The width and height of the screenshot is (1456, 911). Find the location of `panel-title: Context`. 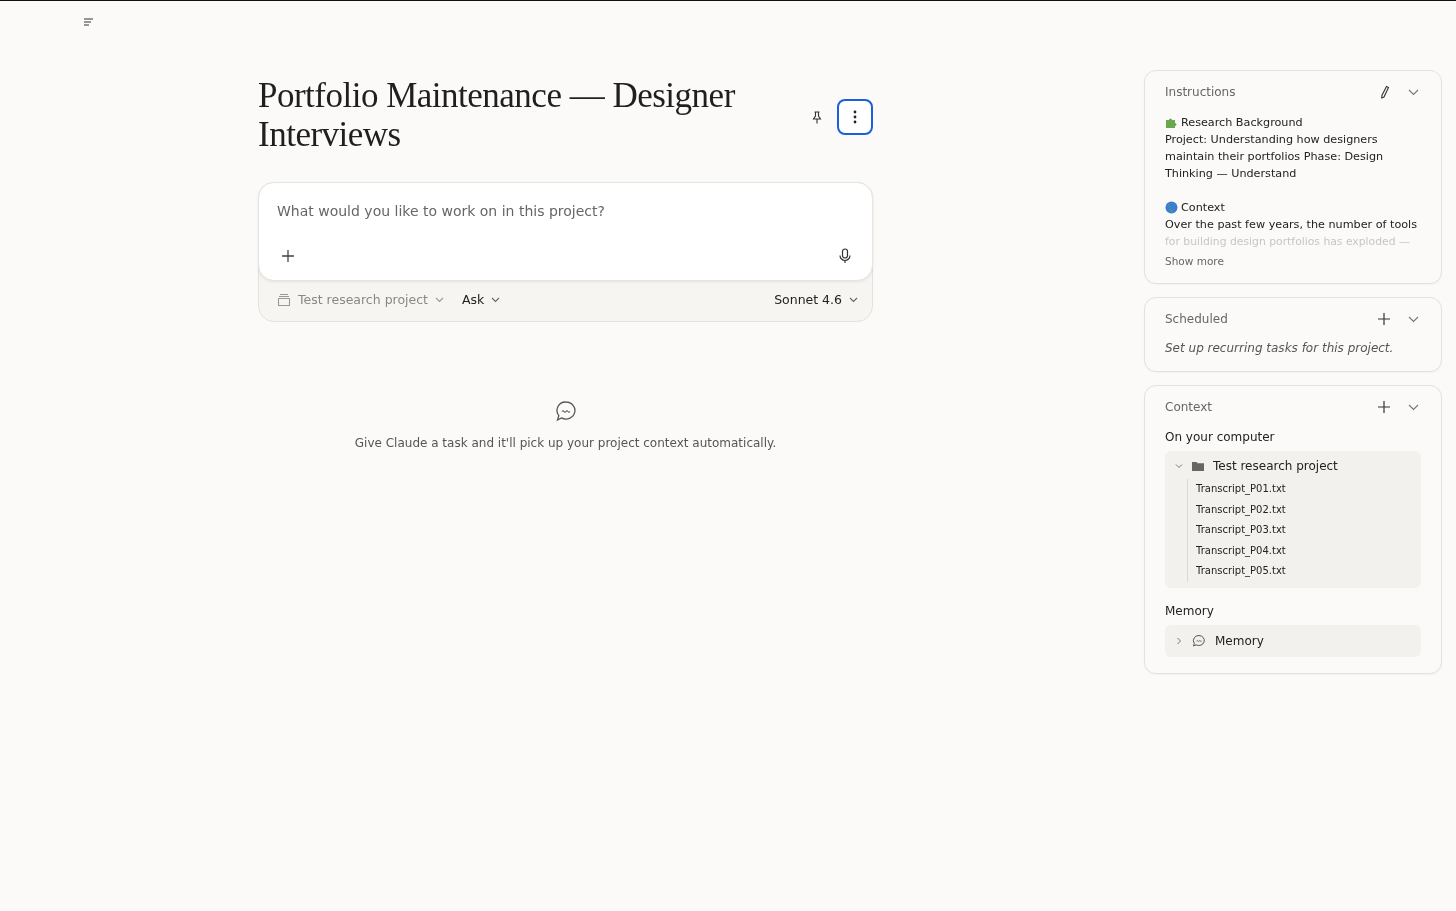

panel-title: Context is located at coordinates (1188, 407).